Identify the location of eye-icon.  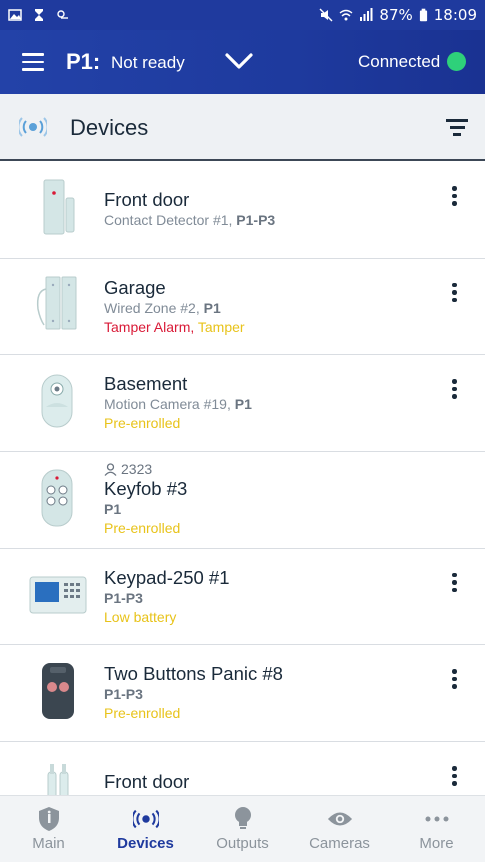
(339, 819).